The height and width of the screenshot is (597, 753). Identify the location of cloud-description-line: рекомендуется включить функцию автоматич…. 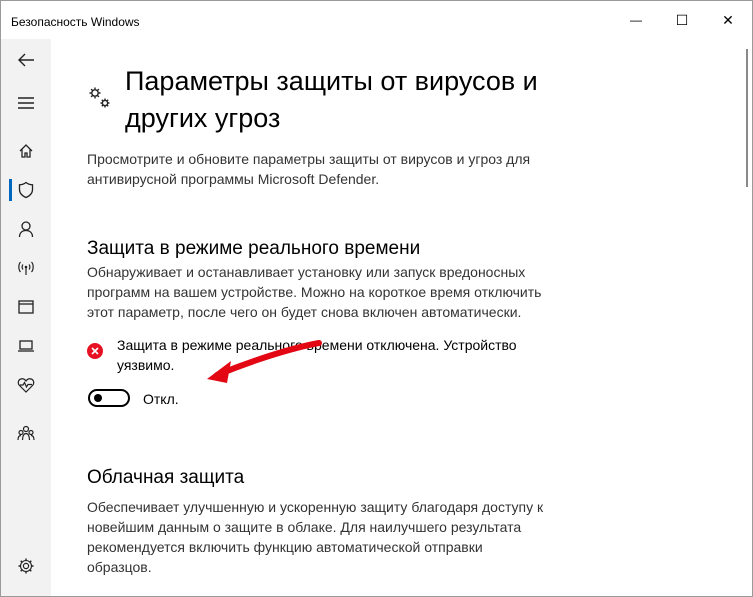
(285, 547).